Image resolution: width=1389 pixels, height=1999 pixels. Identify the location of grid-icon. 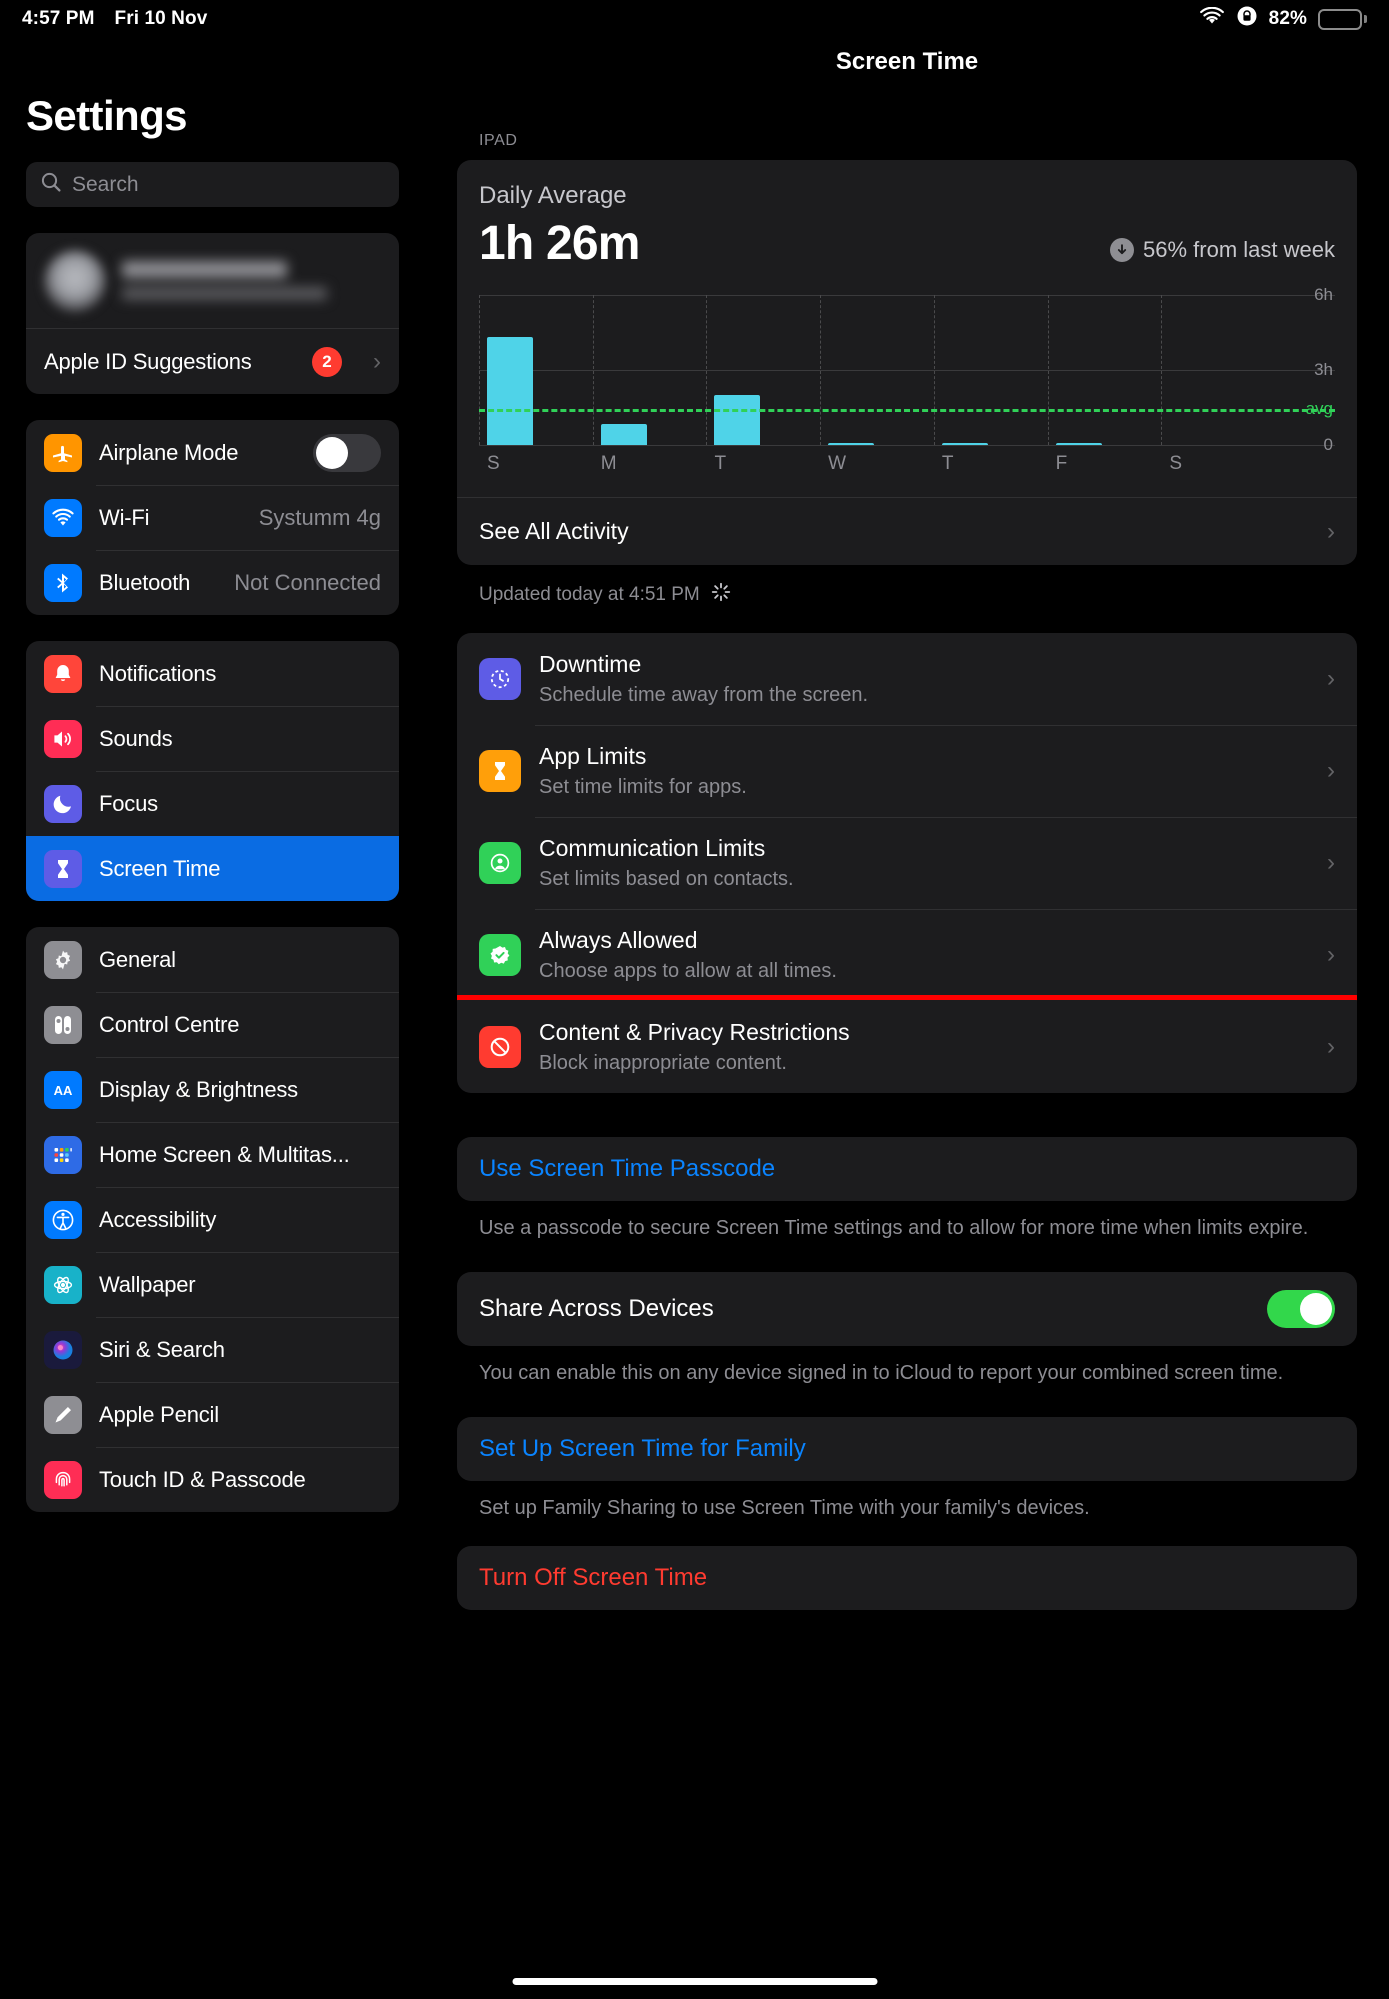
(63, 1154).